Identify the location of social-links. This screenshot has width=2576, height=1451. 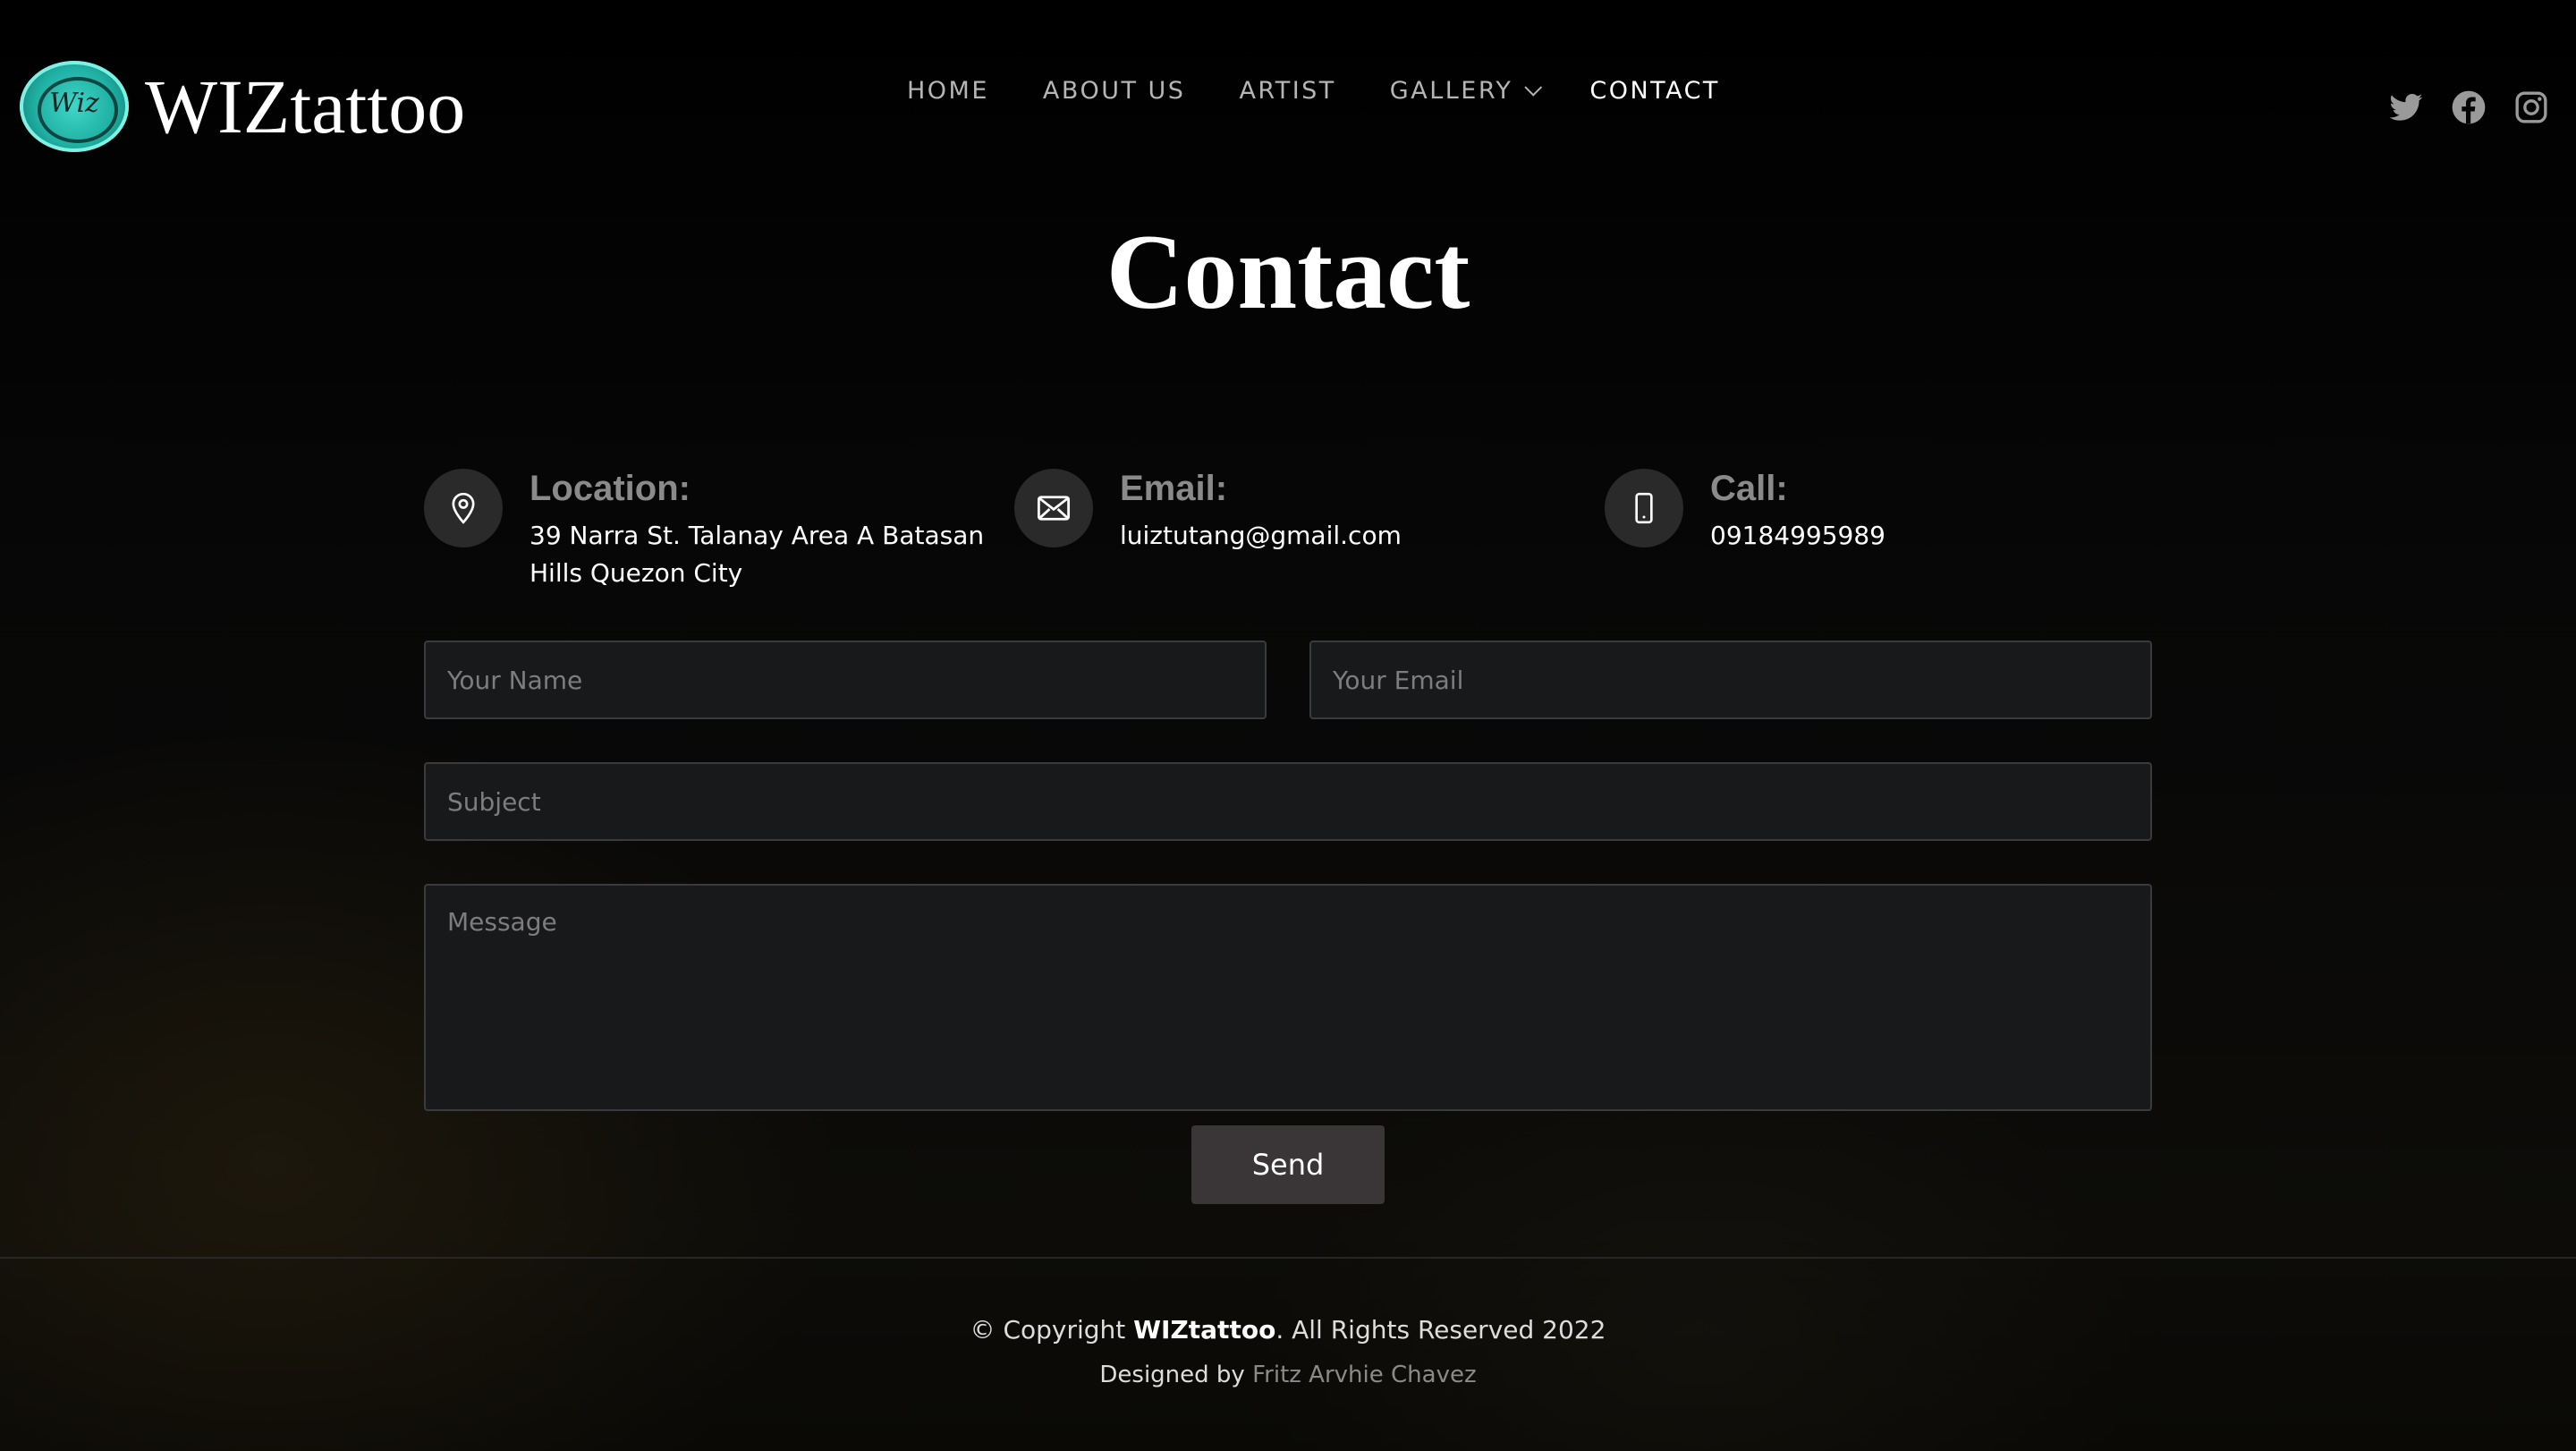
(2455, 107).